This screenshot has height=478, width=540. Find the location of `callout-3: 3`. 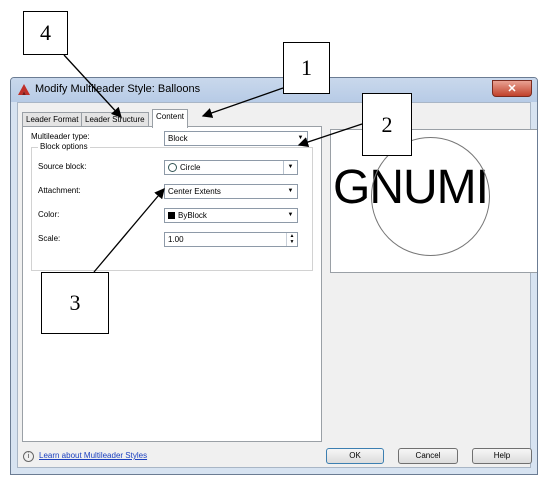

callout-3: 3 is located at coordinates (75, 303).